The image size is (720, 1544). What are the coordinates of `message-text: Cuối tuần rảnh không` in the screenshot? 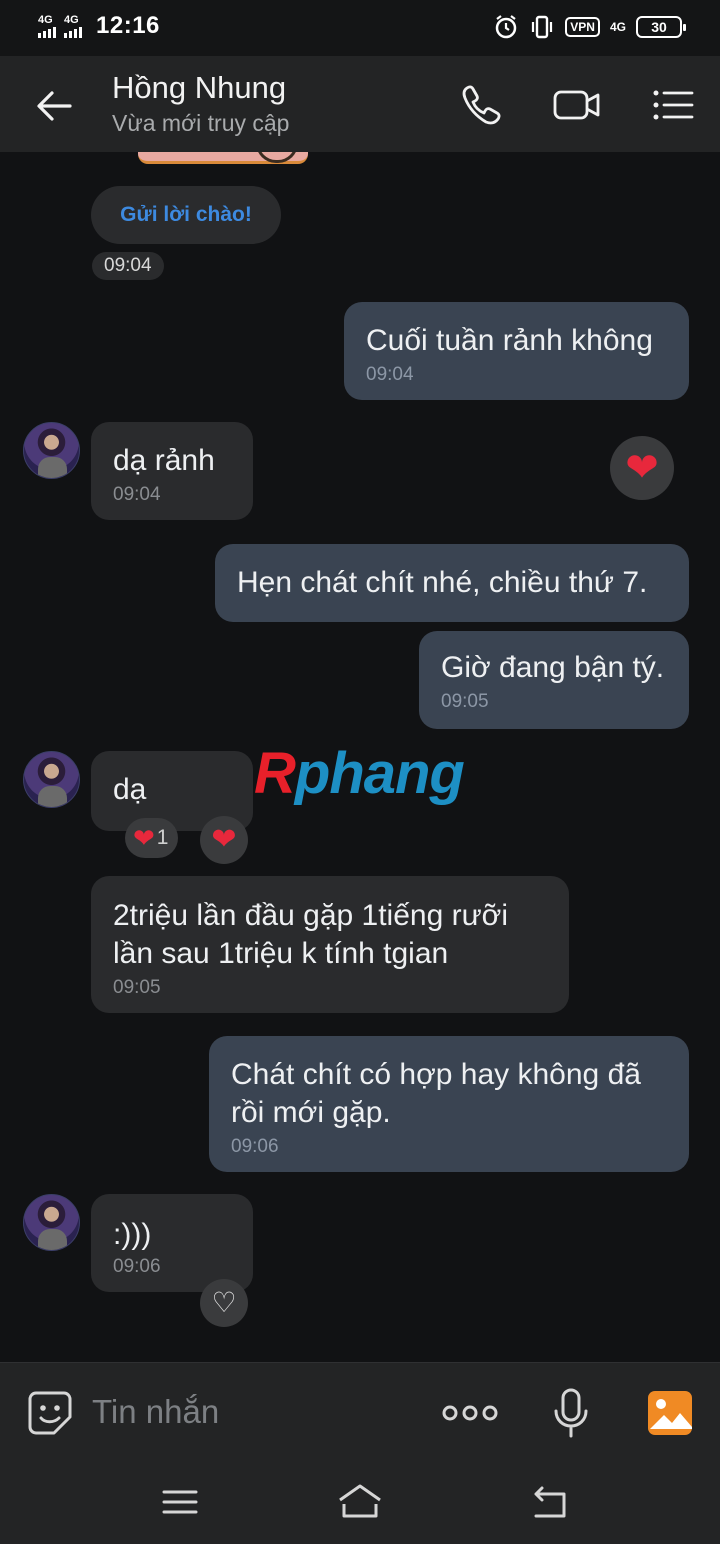 It's located at (509, 340).